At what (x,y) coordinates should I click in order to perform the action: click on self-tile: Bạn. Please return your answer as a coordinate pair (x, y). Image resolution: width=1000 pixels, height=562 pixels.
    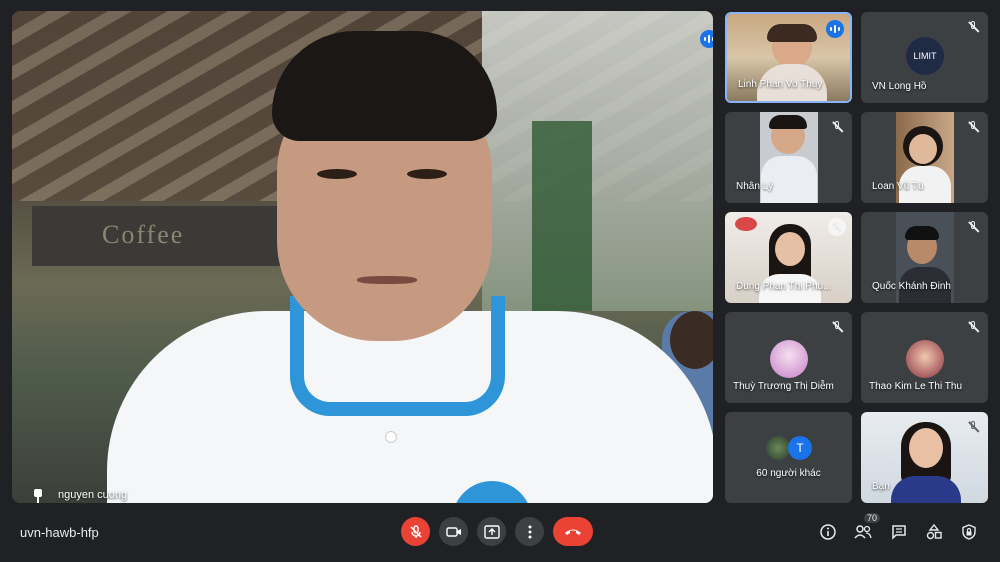
    Looking at the image, I should click on (924, 457).